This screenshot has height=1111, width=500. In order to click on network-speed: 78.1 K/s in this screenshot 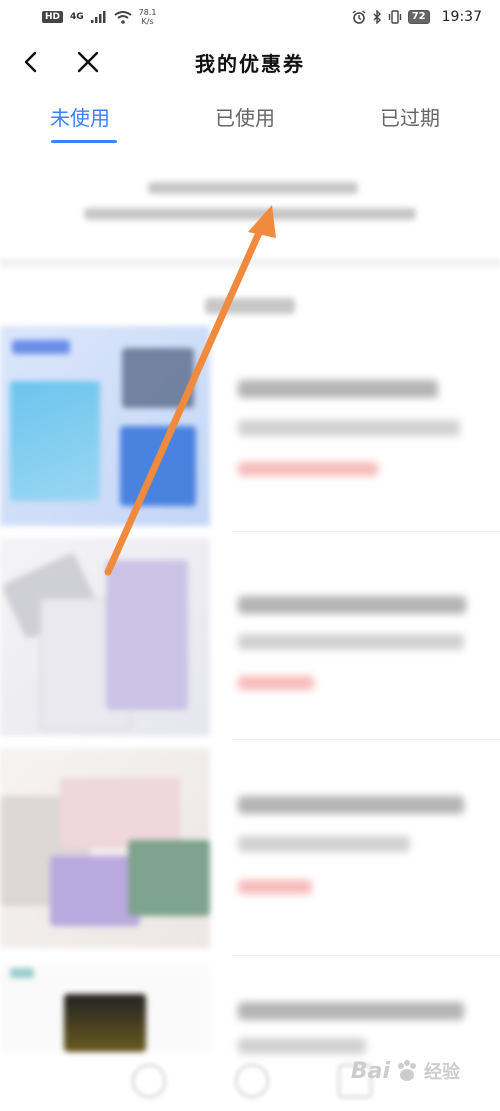, I will do `click(148, 17)`.